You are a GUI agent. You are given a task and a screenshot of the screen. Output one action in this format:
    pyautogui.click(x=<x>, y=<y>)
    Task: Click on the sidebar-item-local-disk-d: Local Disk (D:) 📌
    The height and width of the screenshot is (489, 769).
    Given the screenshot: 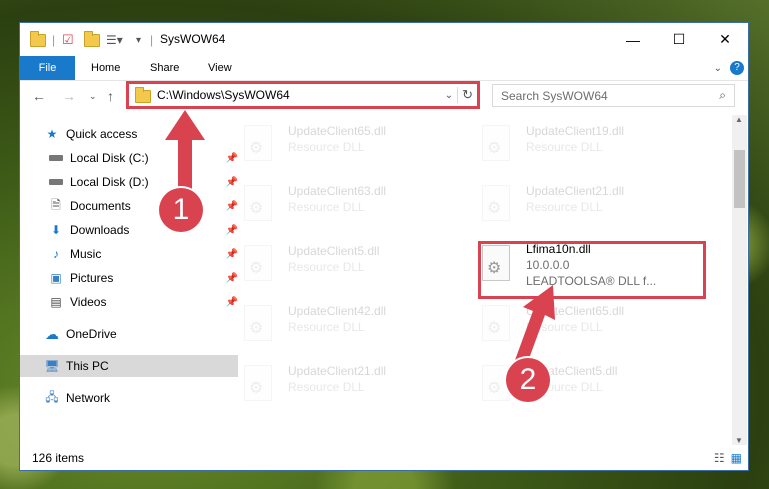 What is the action you would take?
    pyautogui.click(x=131, y=182)
    